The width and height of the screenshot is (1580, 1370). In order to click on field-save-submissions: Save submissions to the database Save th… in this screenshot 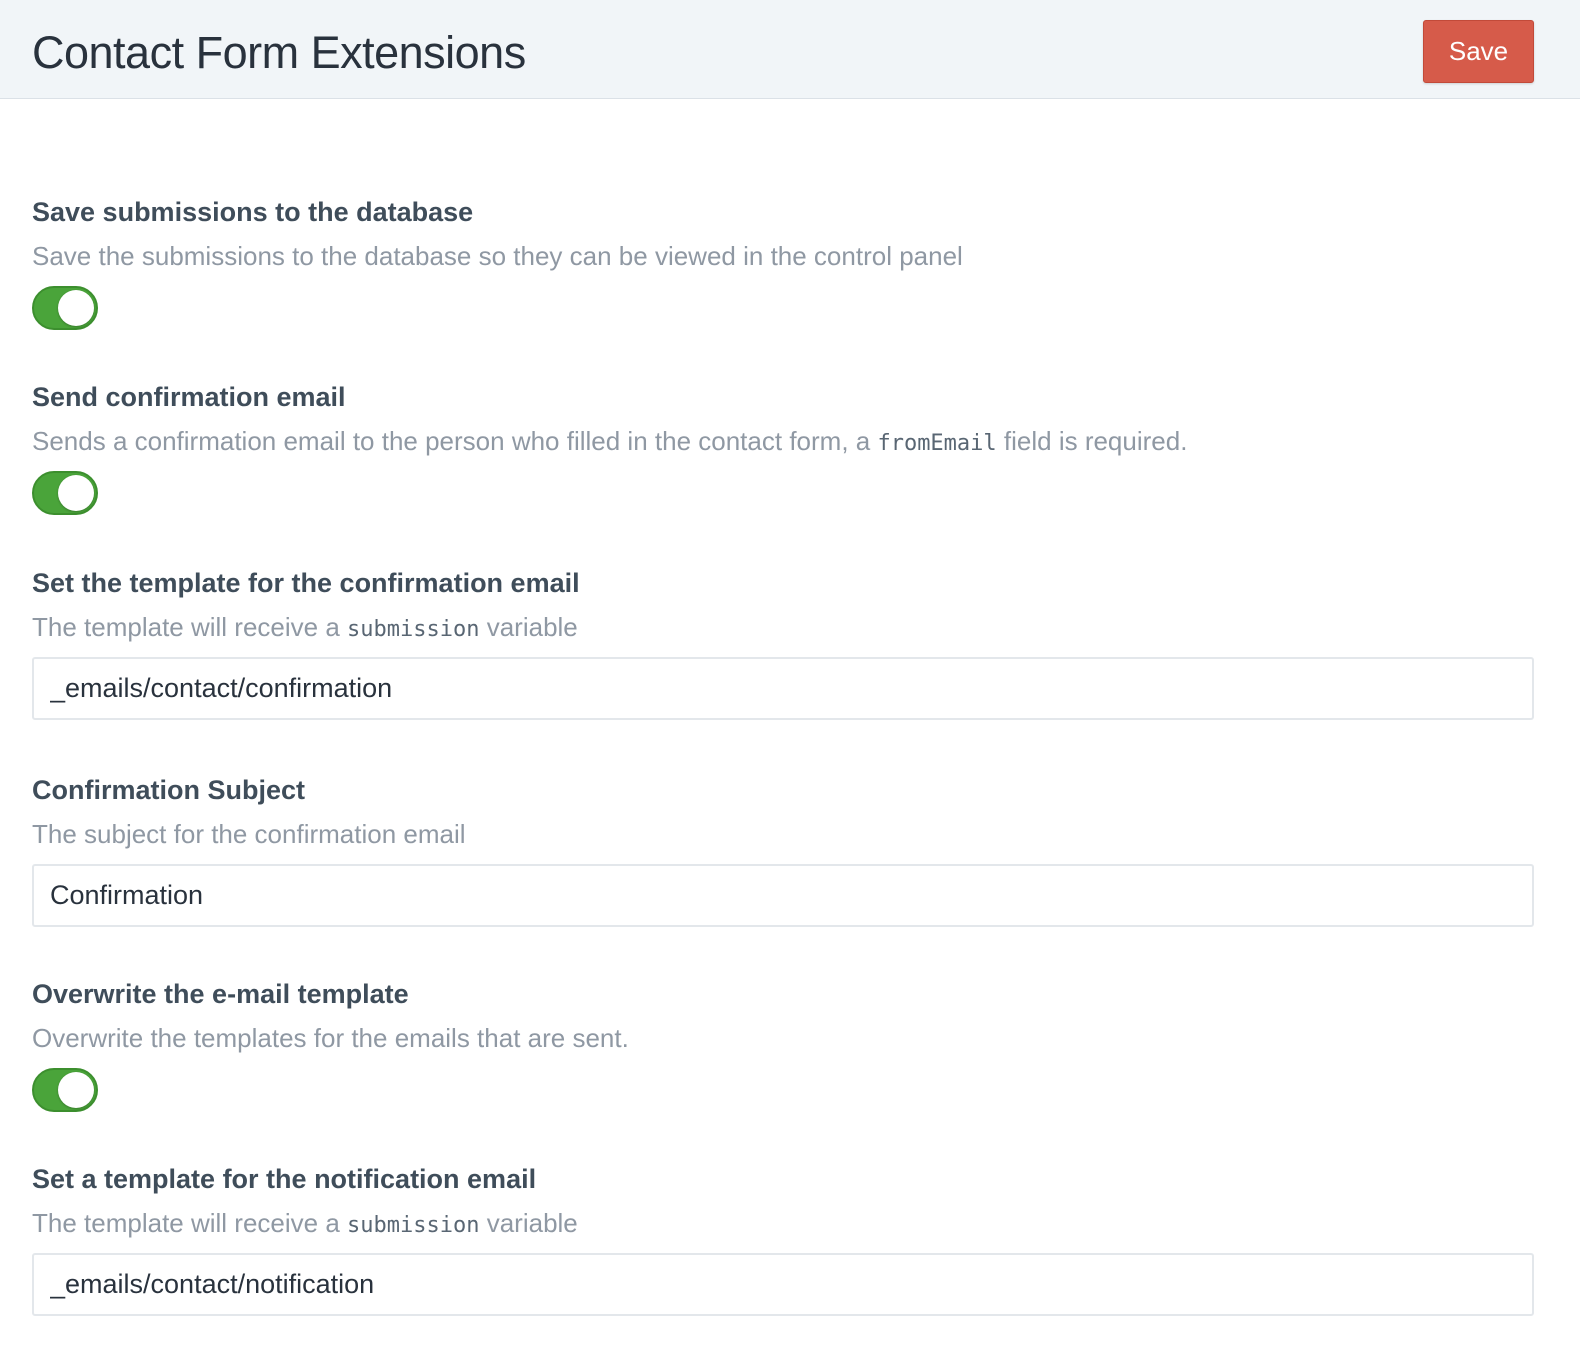, I will do `click(783, 263)`.